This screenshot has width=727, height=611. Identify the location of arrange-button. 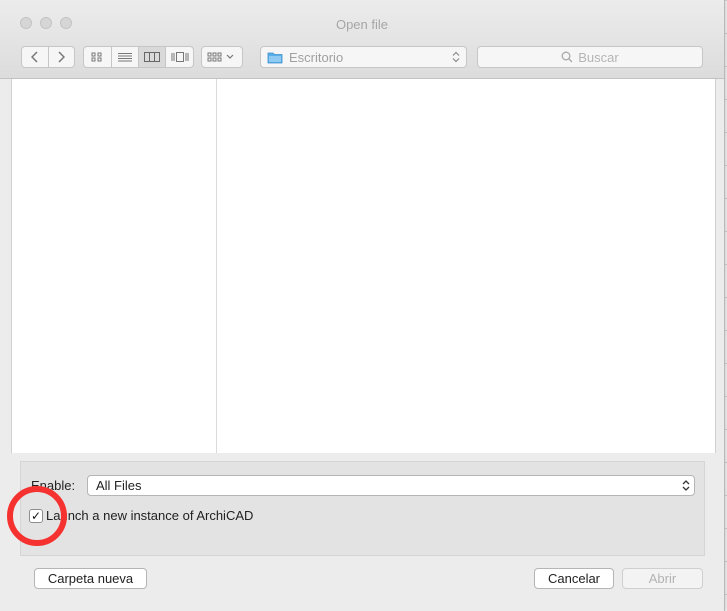
(222, 57).